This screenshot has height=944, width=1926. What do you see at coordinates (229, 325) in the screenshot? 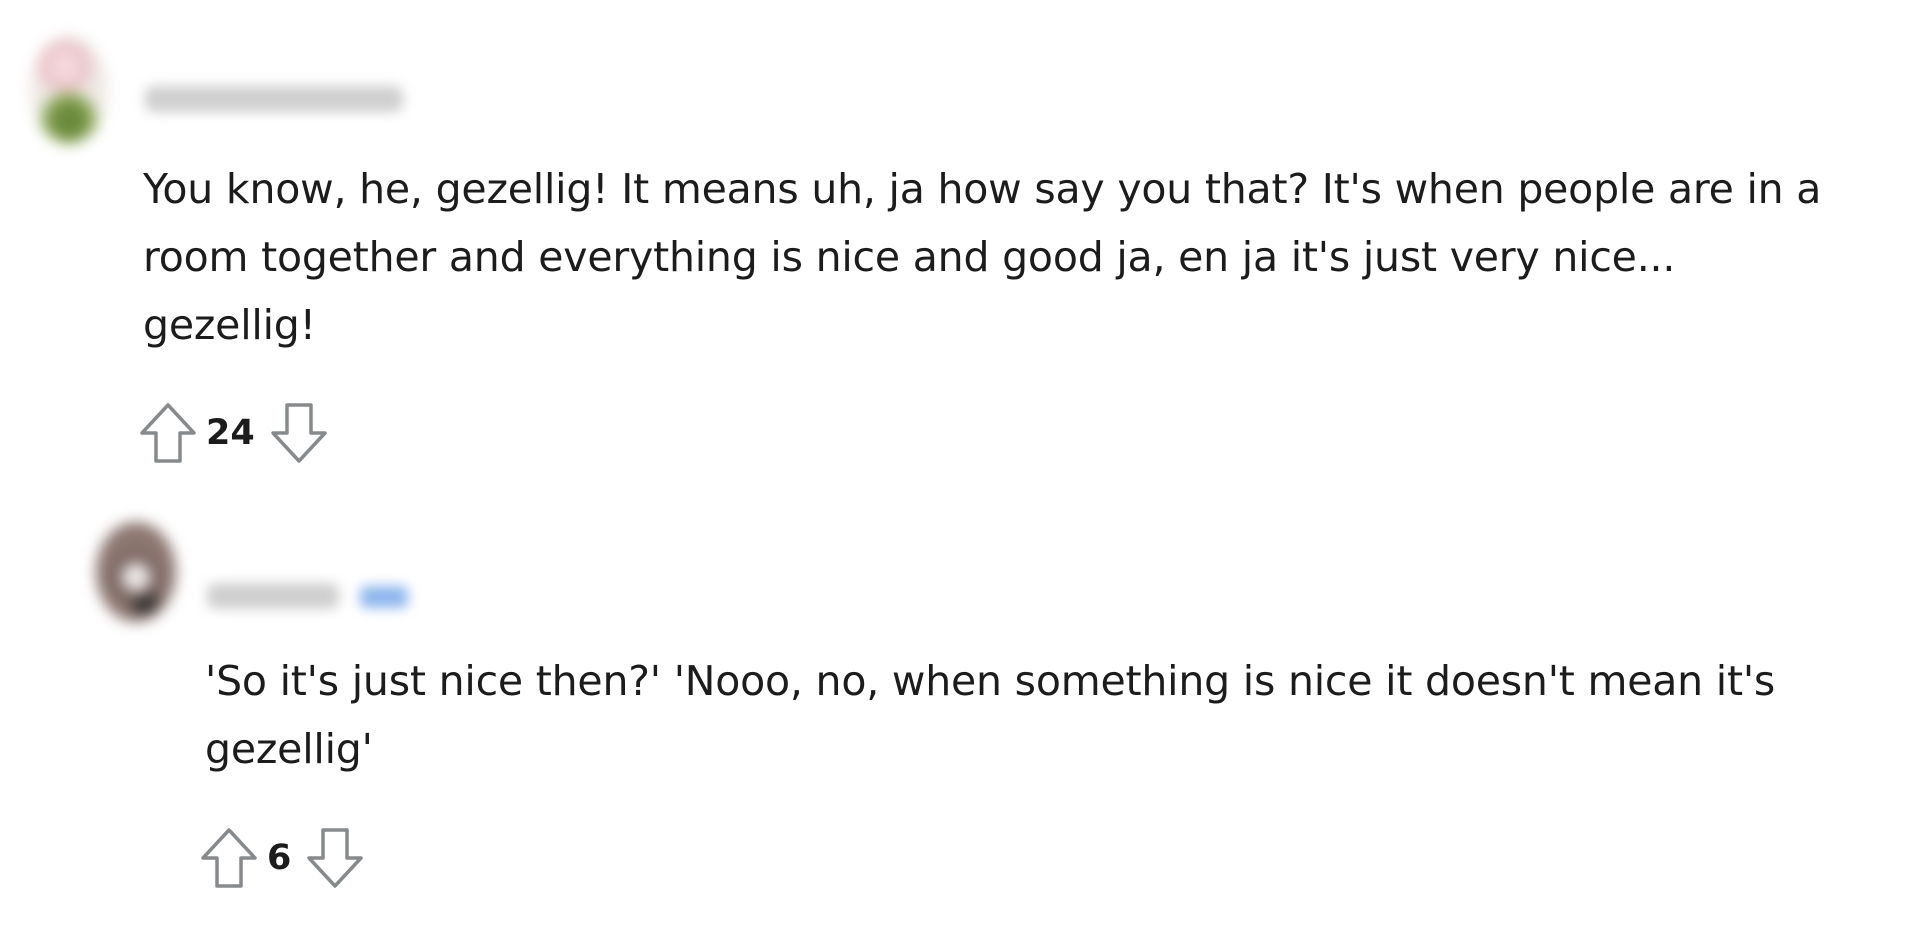
I see `comment-body-line: gezellig!` at bounding box center [229, 325].